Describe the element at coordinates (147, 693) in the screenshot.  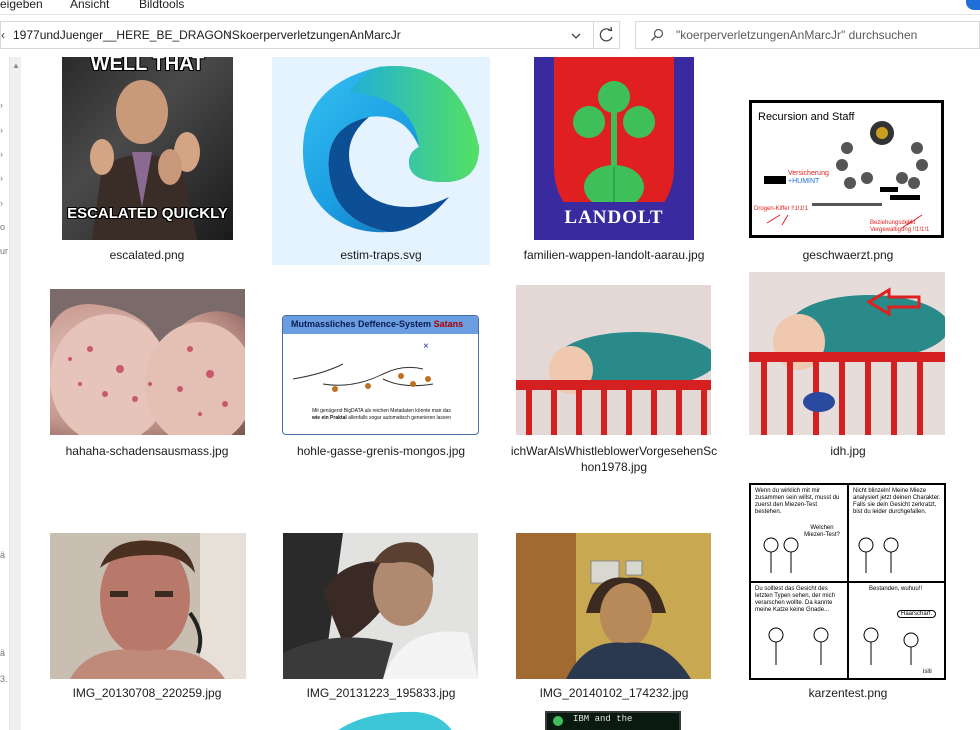
I see `file-name: IMG_20130708_220259.jpg` at that location.